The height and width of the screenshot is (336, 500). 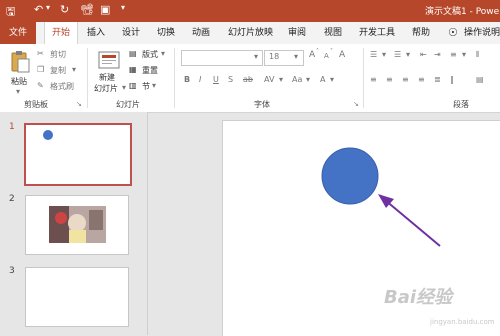 What do you see at coordinates (373, 54) in the screenshot?
I see `bullets-icon: ☰` at bounding box center [373, 54].